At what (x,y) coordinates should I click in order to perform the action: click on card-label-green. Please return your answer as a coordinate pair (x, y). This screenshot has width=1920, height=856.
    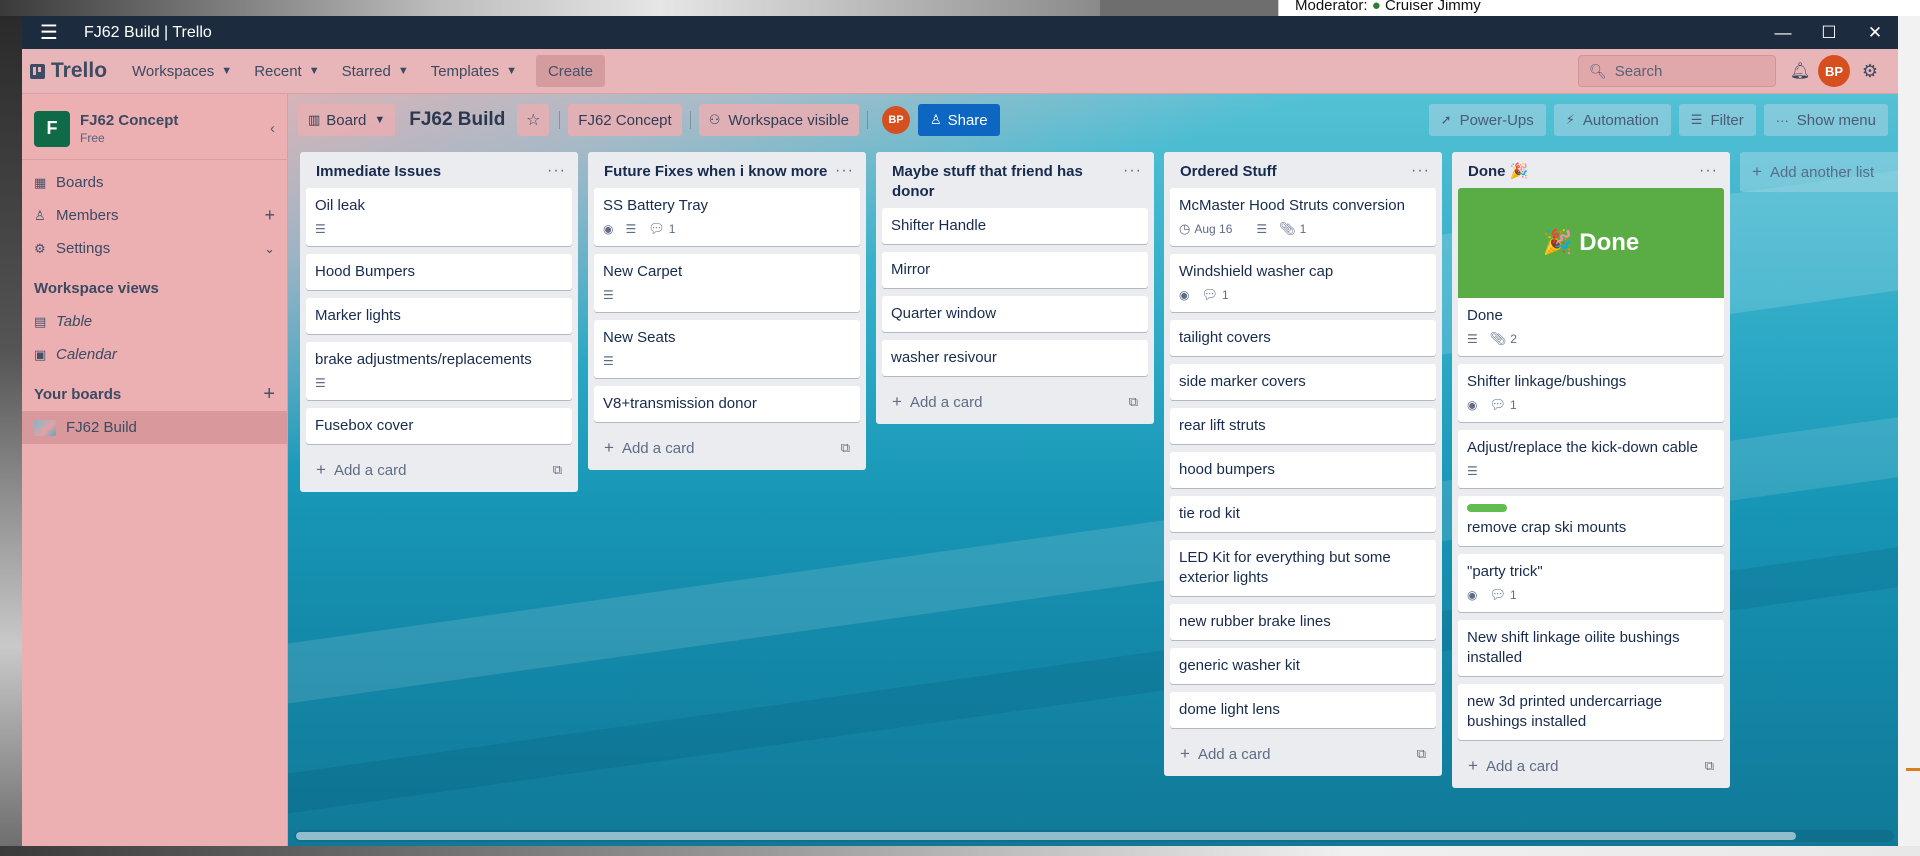
    Looking at the image, I should click on (1487, 508).